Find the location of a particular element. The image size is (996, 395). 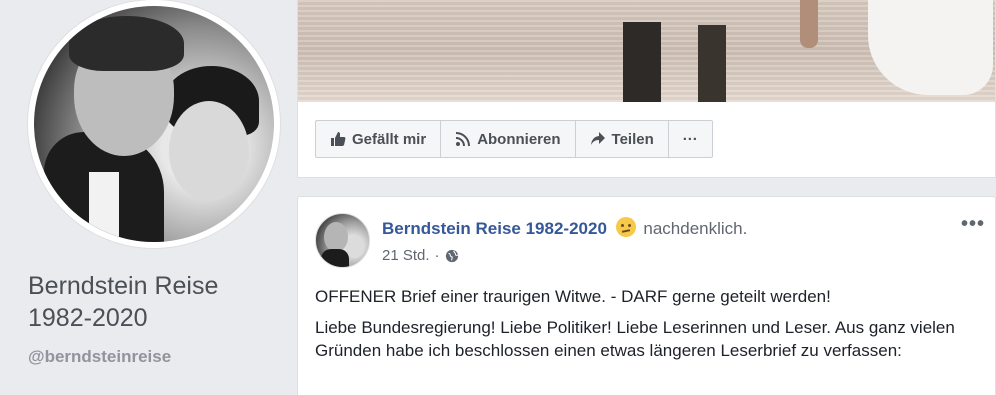

subscribe-label: Abonnieren is located at coordinates (519, 139).